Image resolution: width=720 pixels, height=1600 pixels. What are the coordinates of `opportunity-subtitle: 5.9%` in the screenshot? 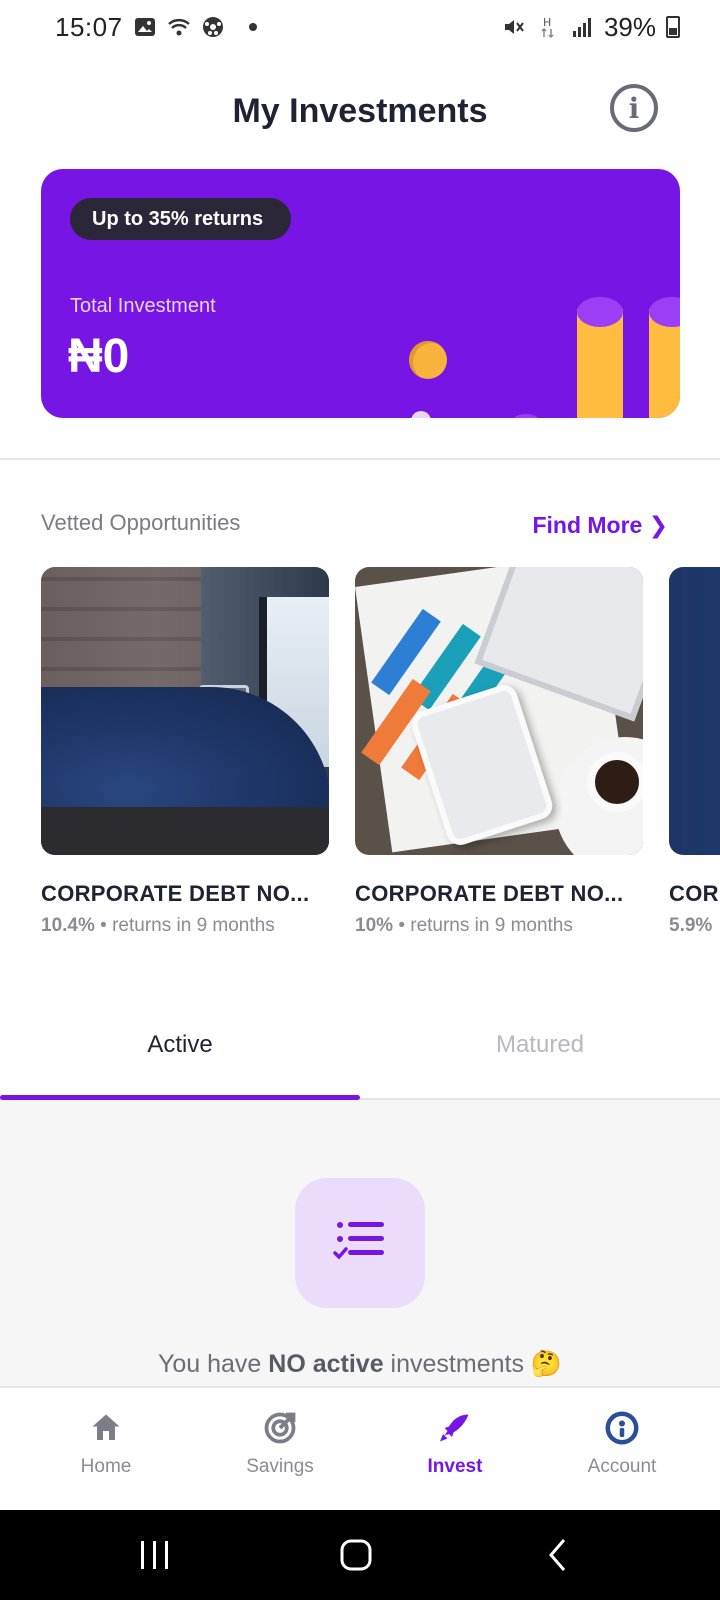 It's located at (694, 926).